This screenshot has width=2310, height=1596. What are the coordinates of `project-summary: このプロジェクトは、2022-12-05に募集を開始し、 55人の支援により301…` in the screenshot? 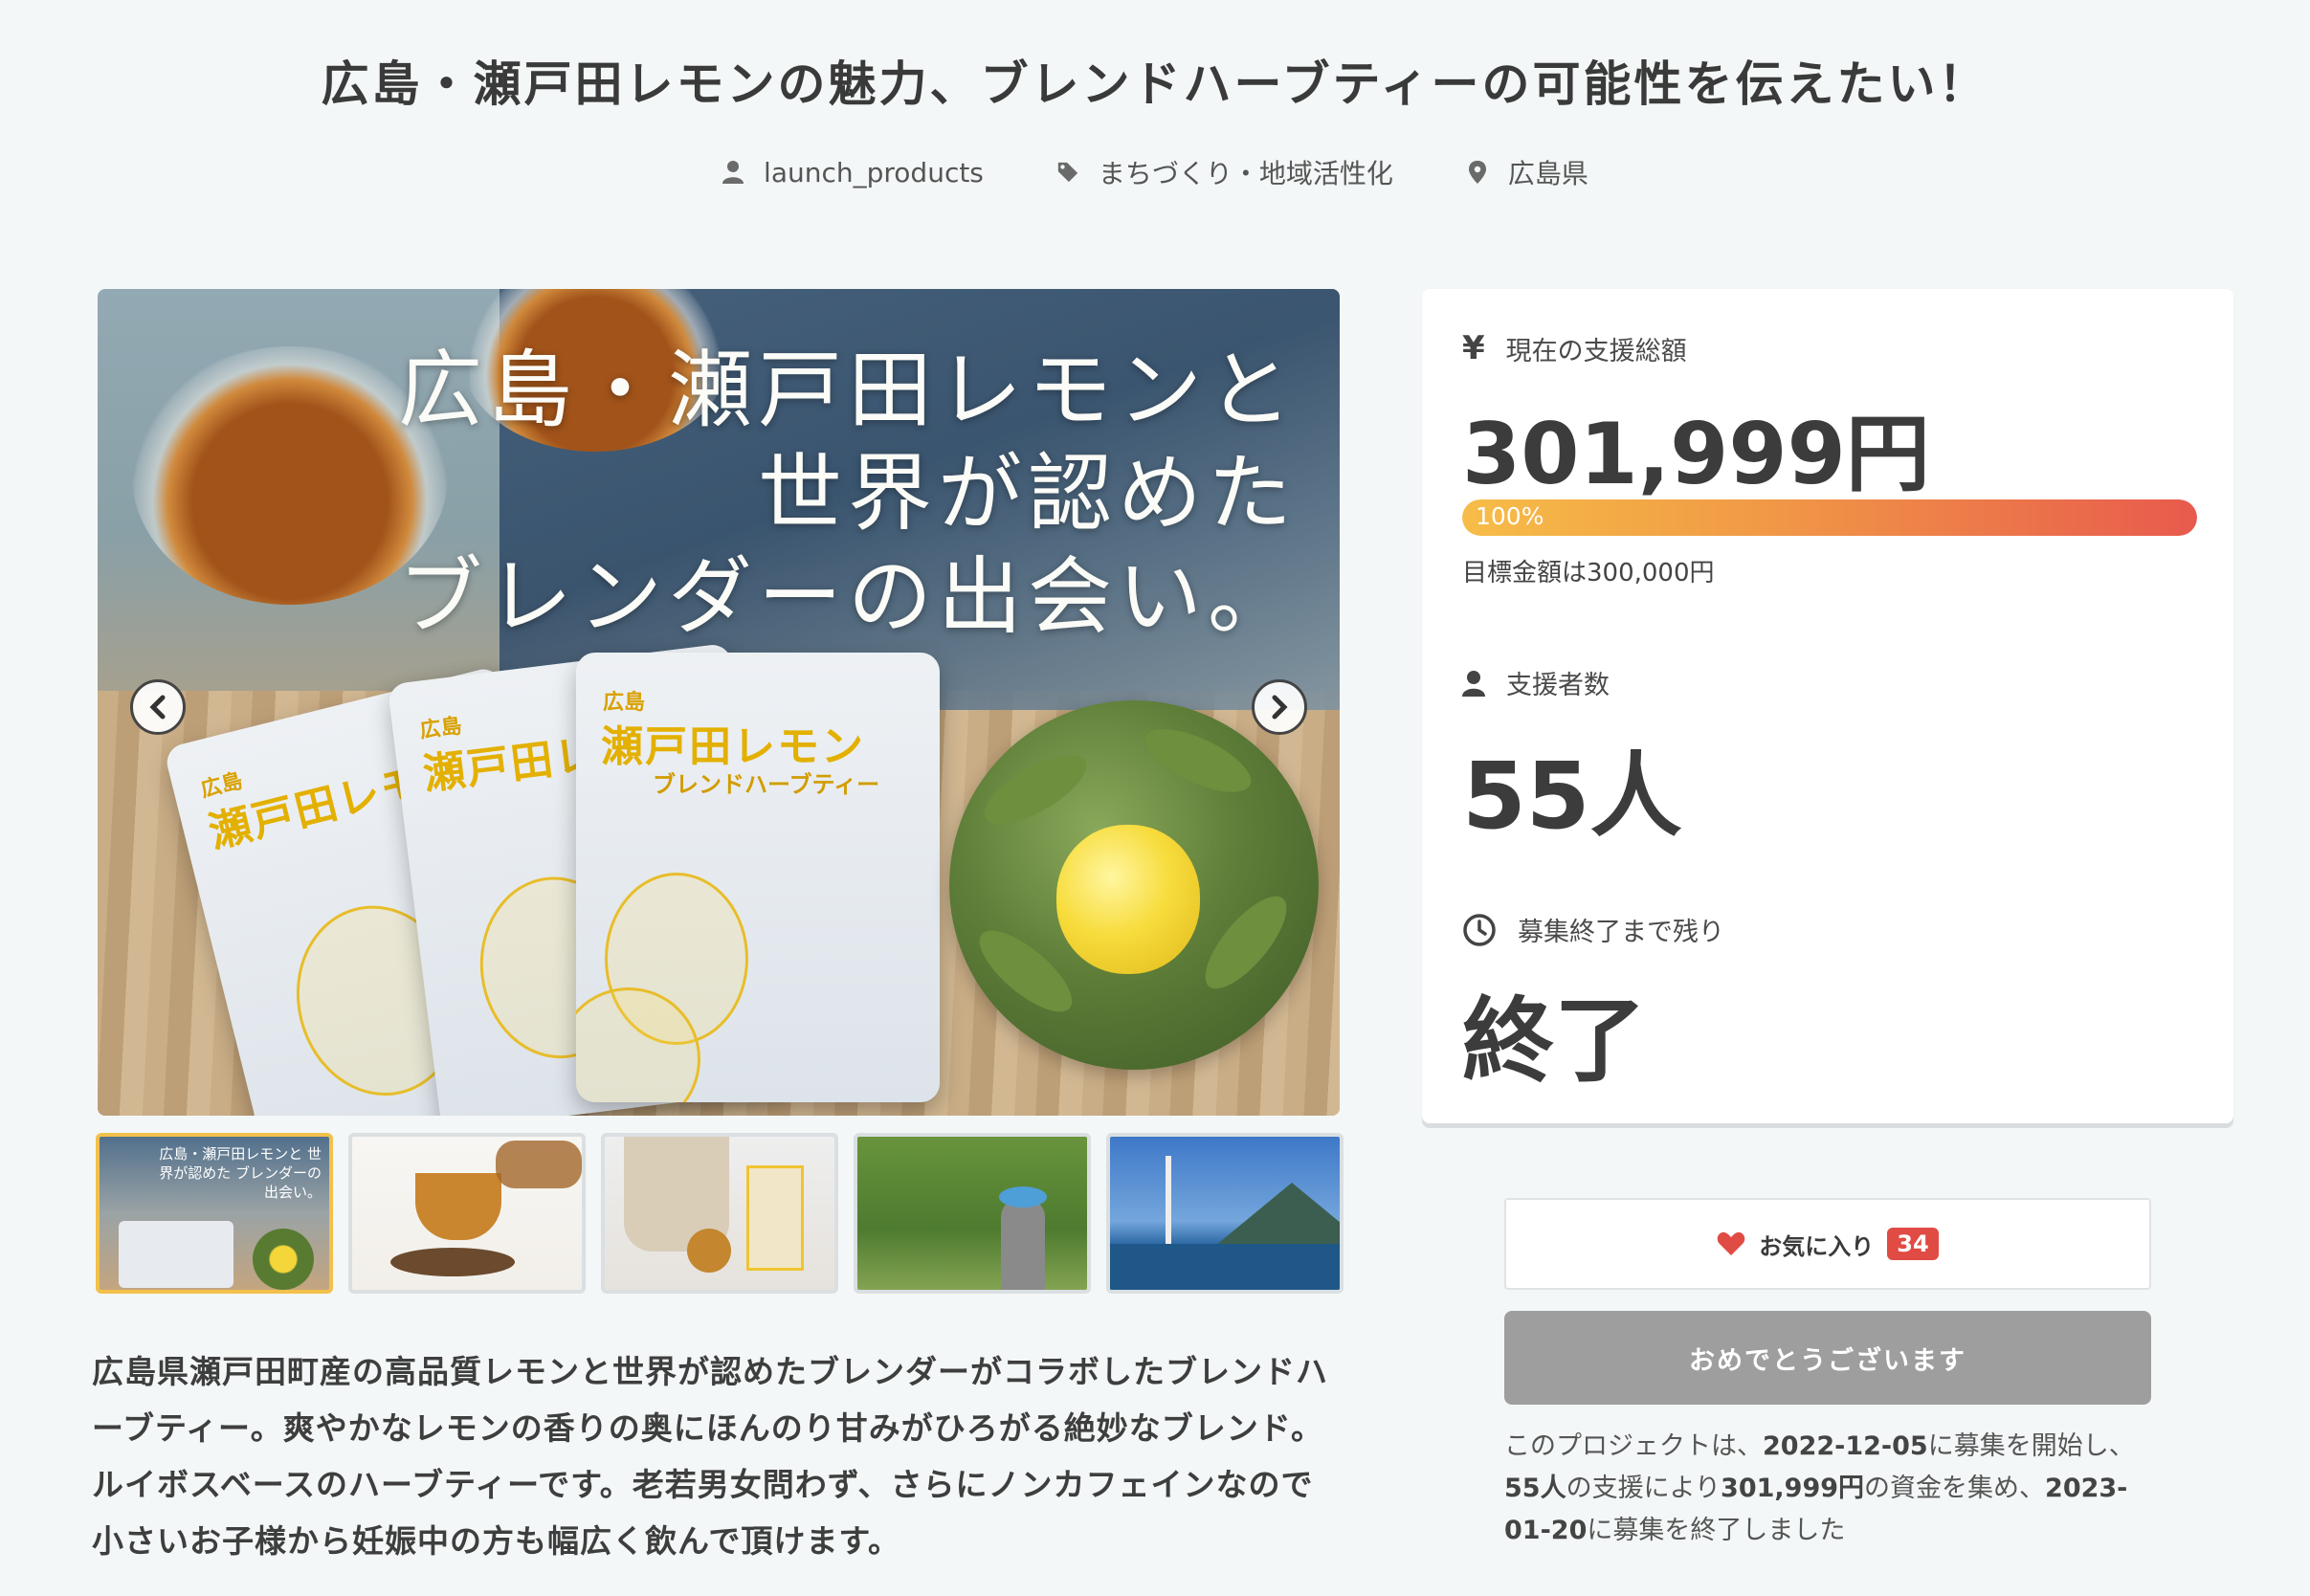 It's located at (1827, 1489).